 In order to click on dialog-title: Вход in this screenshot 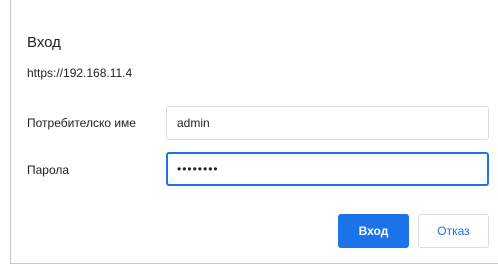, I will do `click(44, 42)`.